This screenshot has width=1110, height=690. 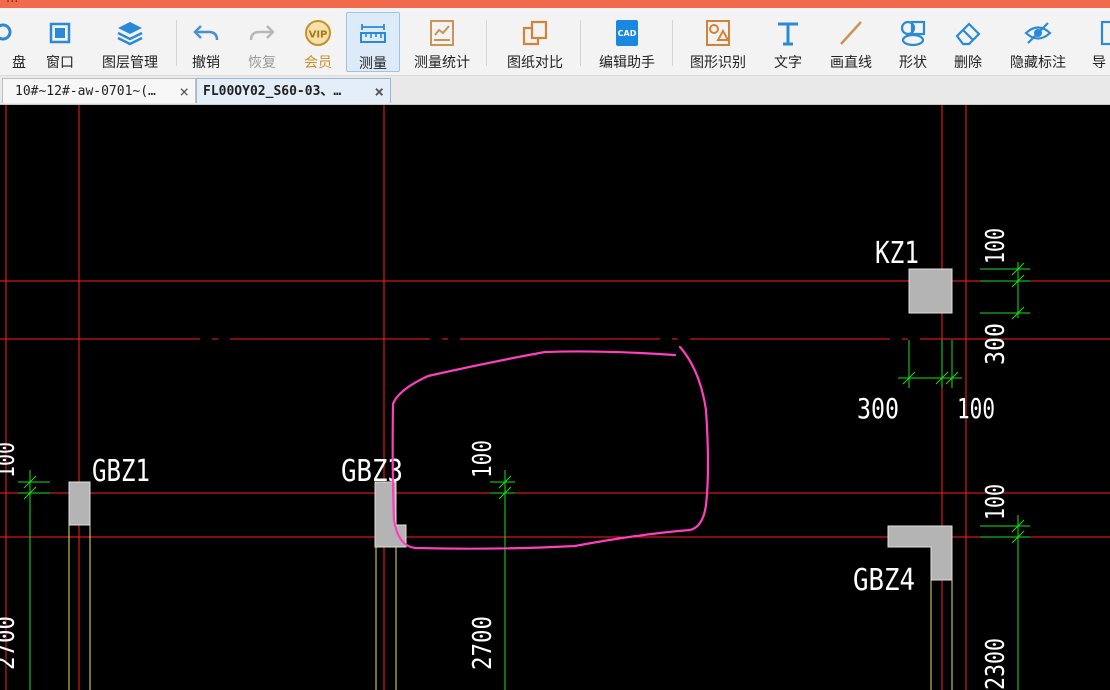 I want to click on edit-helper-button: CAD 编辑助手, so click(x=627, y=42).